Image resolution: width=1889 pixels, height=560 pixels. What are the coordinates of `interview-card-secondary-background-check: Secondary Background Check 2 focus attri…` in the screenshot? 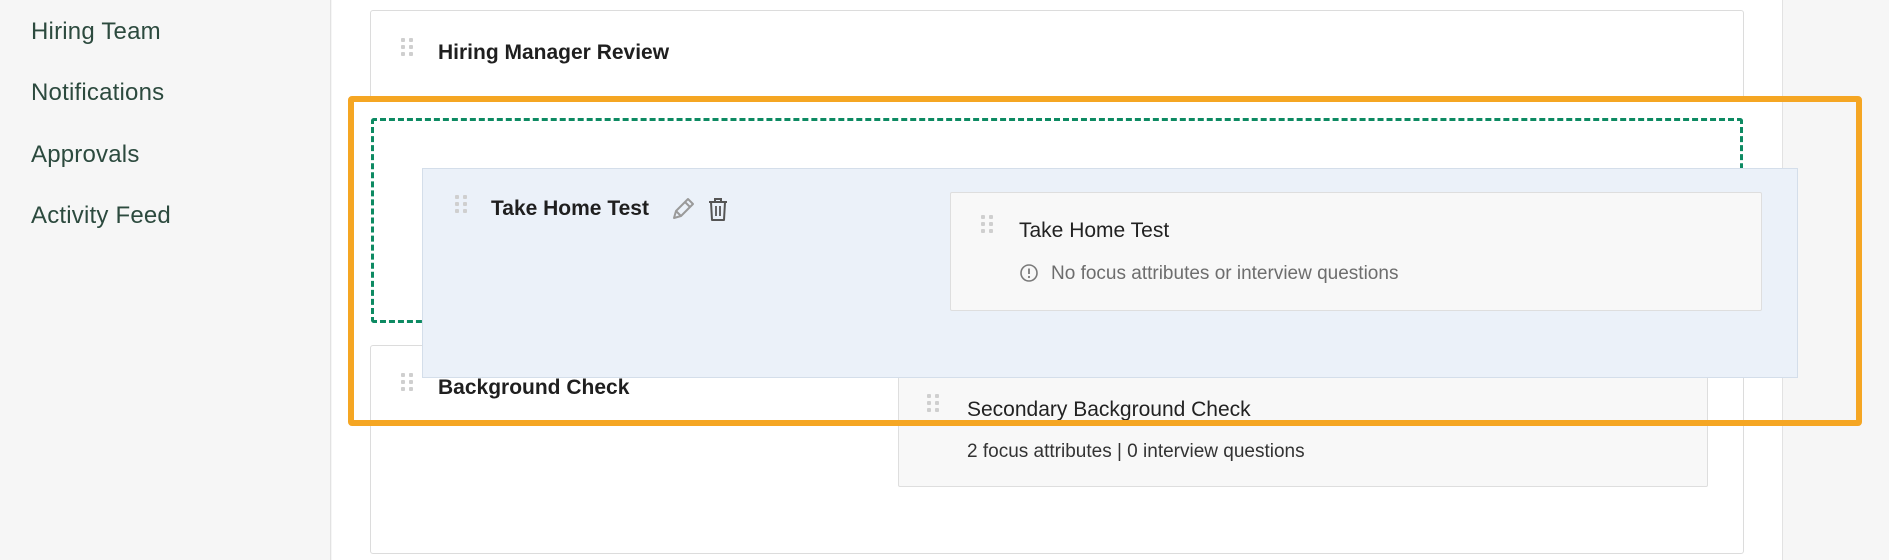 It's located at (1303, 427).